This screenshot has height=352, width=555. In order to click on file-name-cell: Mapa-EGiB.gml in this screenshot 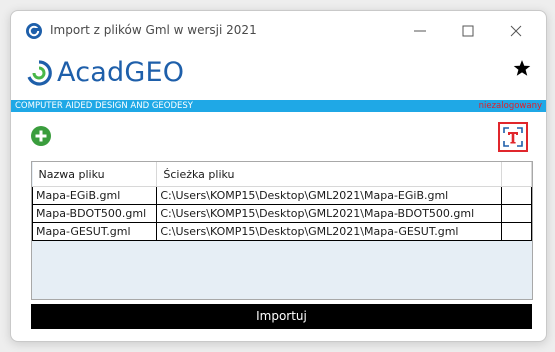, I will do `click(95, 195)`.